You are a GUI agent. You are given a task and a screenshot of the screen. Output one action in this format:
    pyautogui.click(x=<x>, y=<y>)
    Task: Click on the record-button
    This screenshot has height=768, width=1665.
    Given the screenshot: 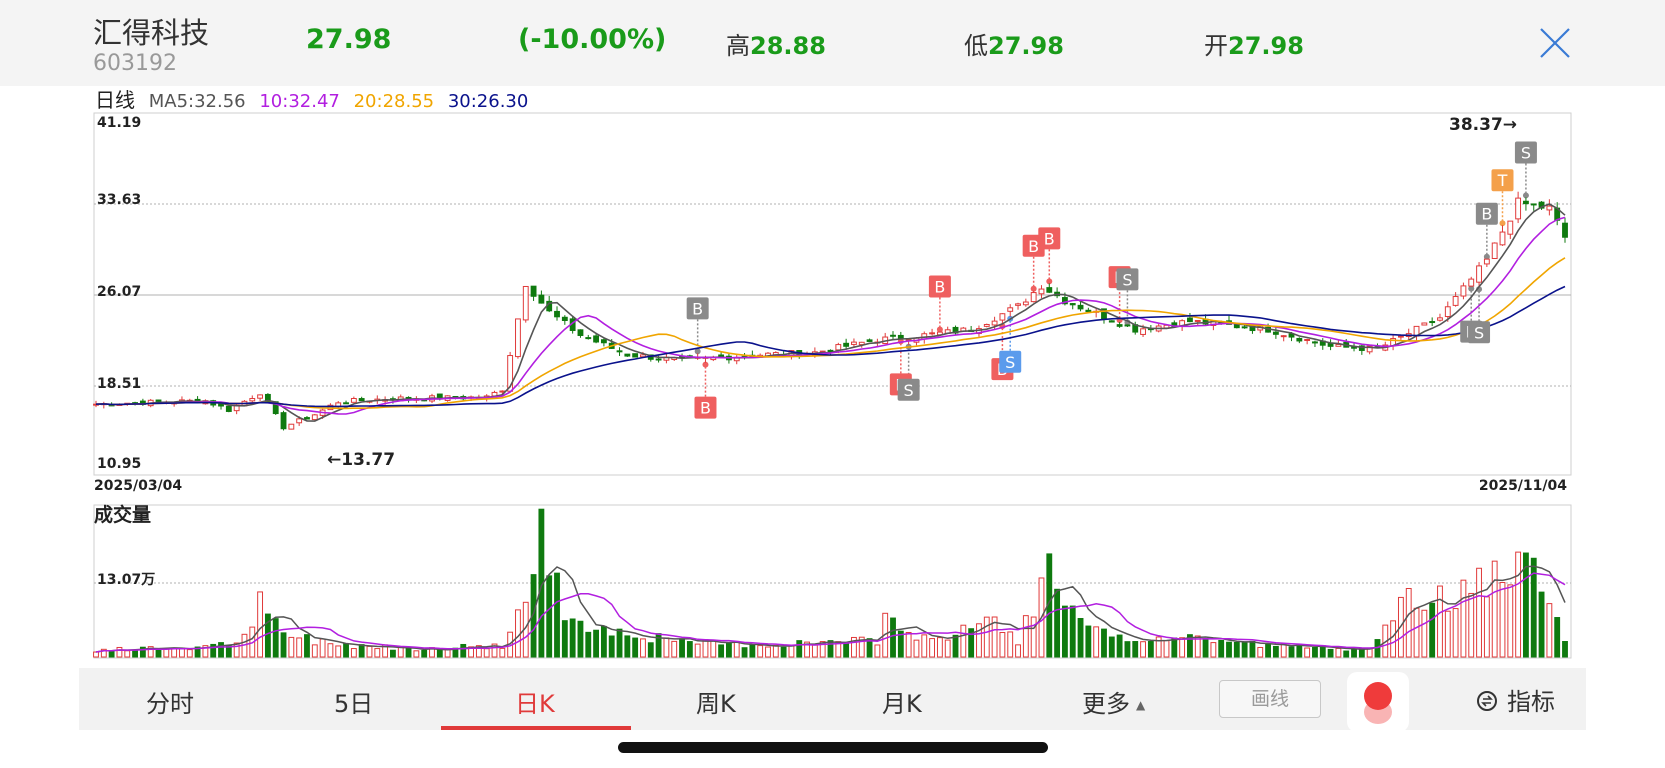 What is the action you would take?
    pyautogui.click(x=1378, y=702)
    